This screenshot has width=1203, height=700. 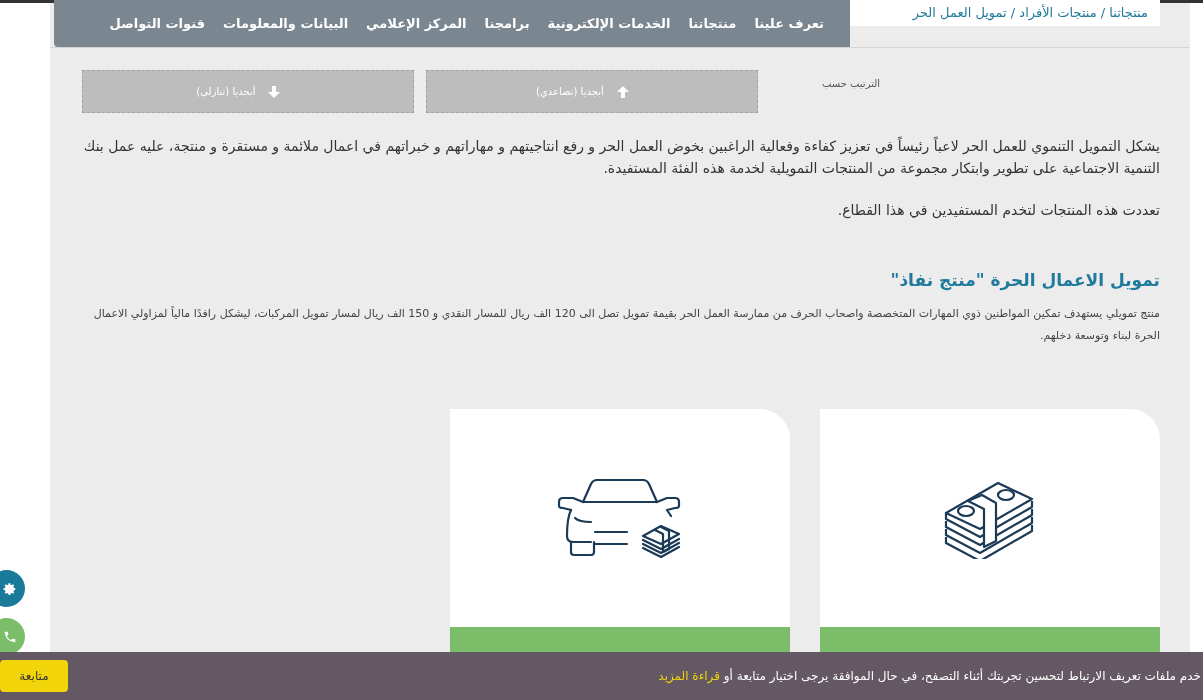 What do you see at coordinates (689, 676) in the screenshot?
I see `read-more-link: قراءة المزيد` at bounding box center [689, 676].